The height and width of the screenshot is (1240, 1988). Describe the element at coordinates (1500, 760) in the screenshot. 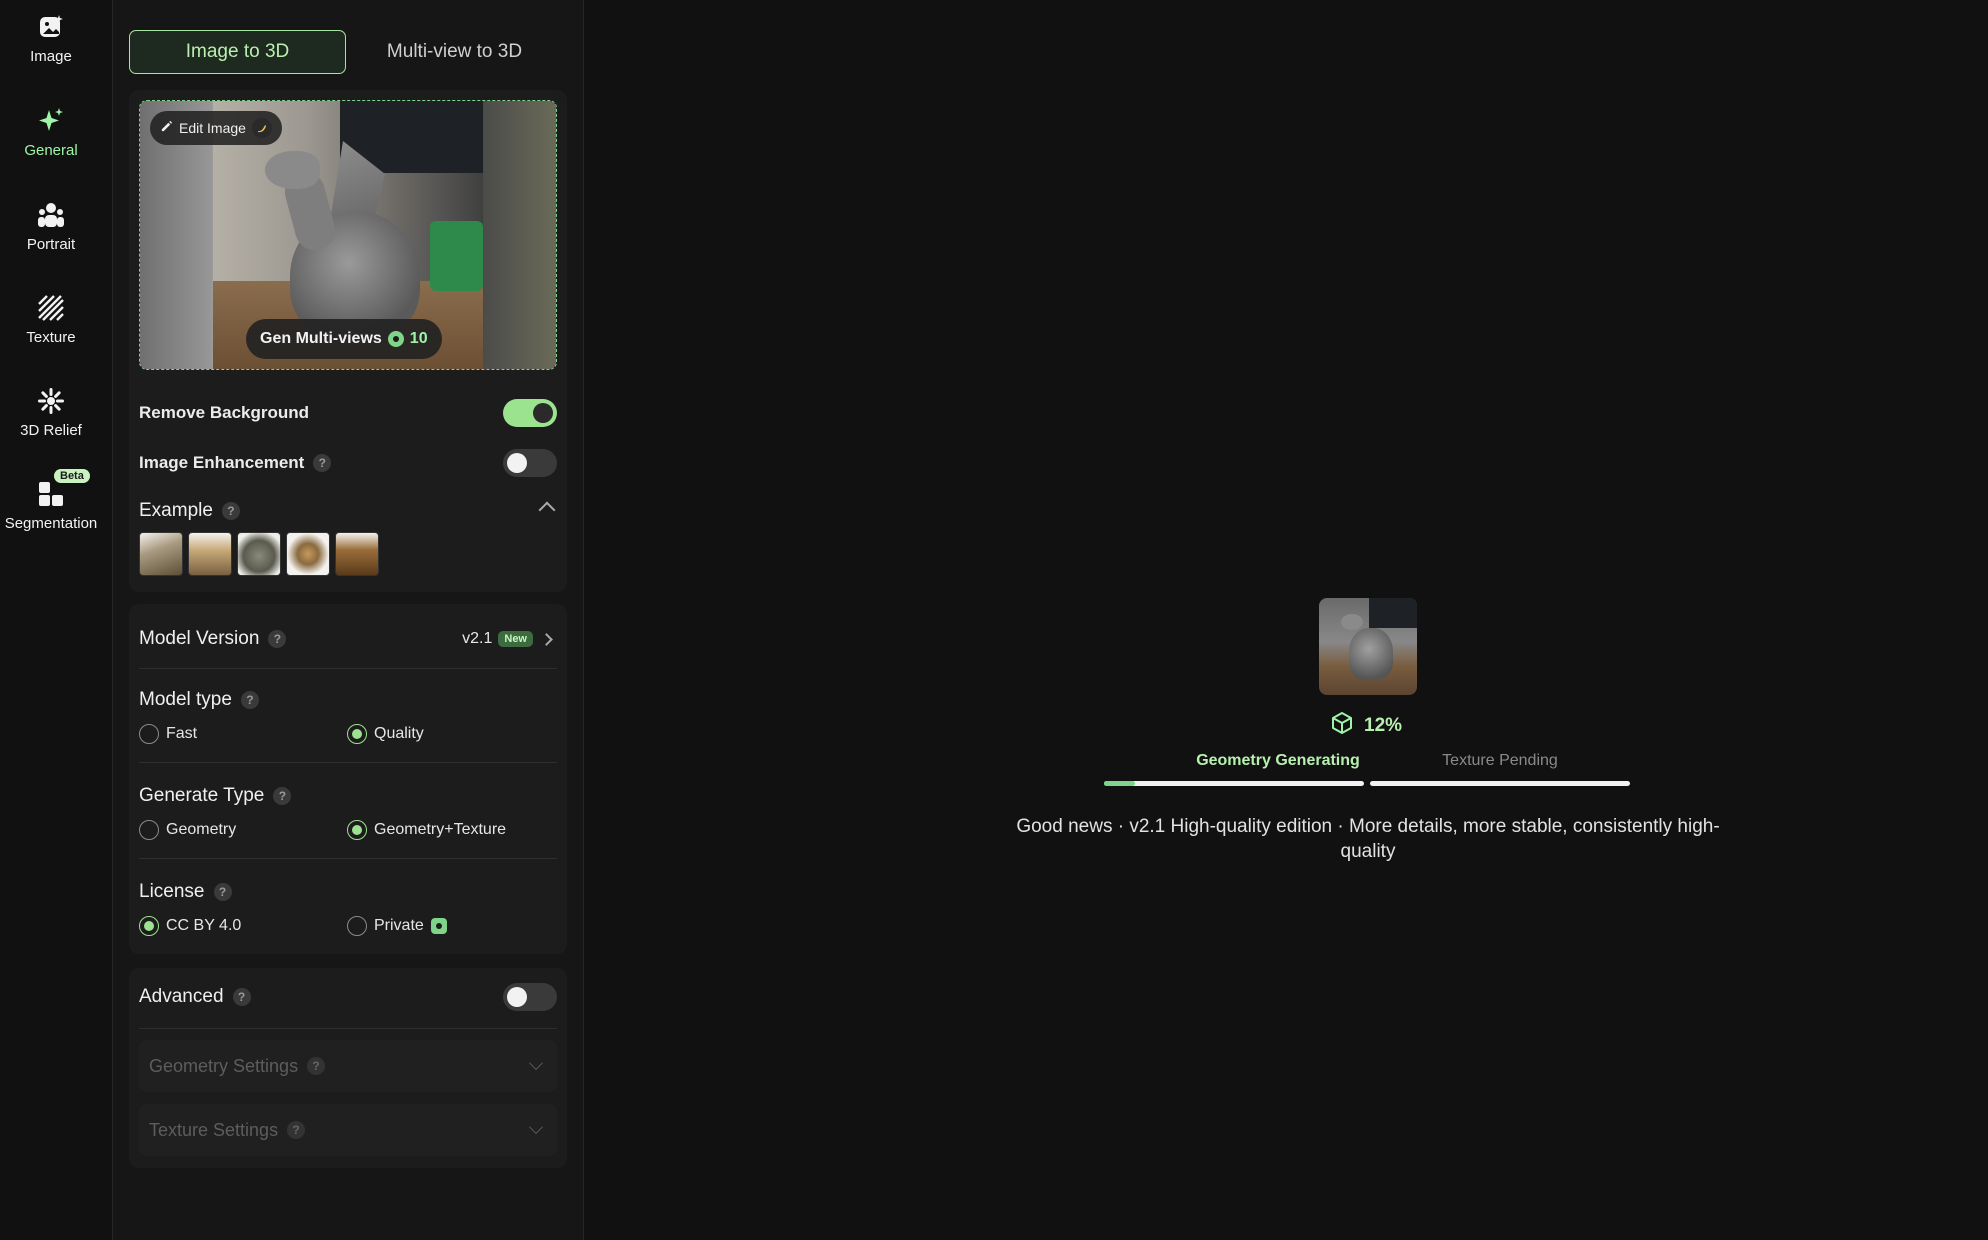

I see `texture-stage-label: Texture Pending` at that location.